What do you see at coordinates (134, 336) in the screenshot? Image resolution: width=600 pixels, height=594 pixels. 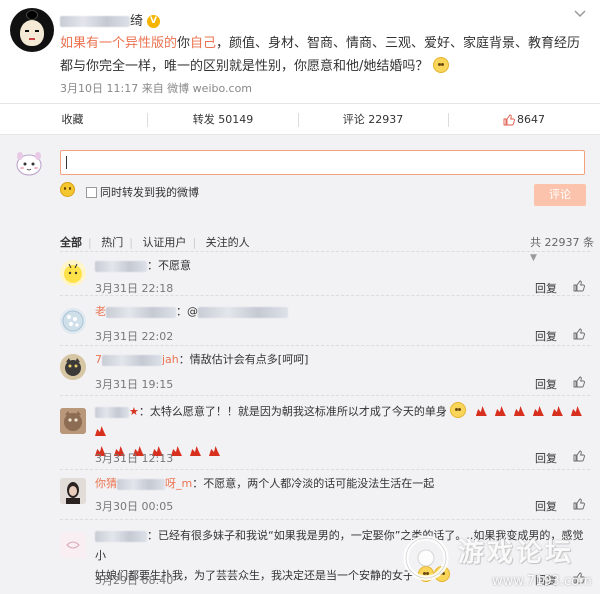 I see `comment-time: 3月31日 22:02` at bounding box center [134, 336].